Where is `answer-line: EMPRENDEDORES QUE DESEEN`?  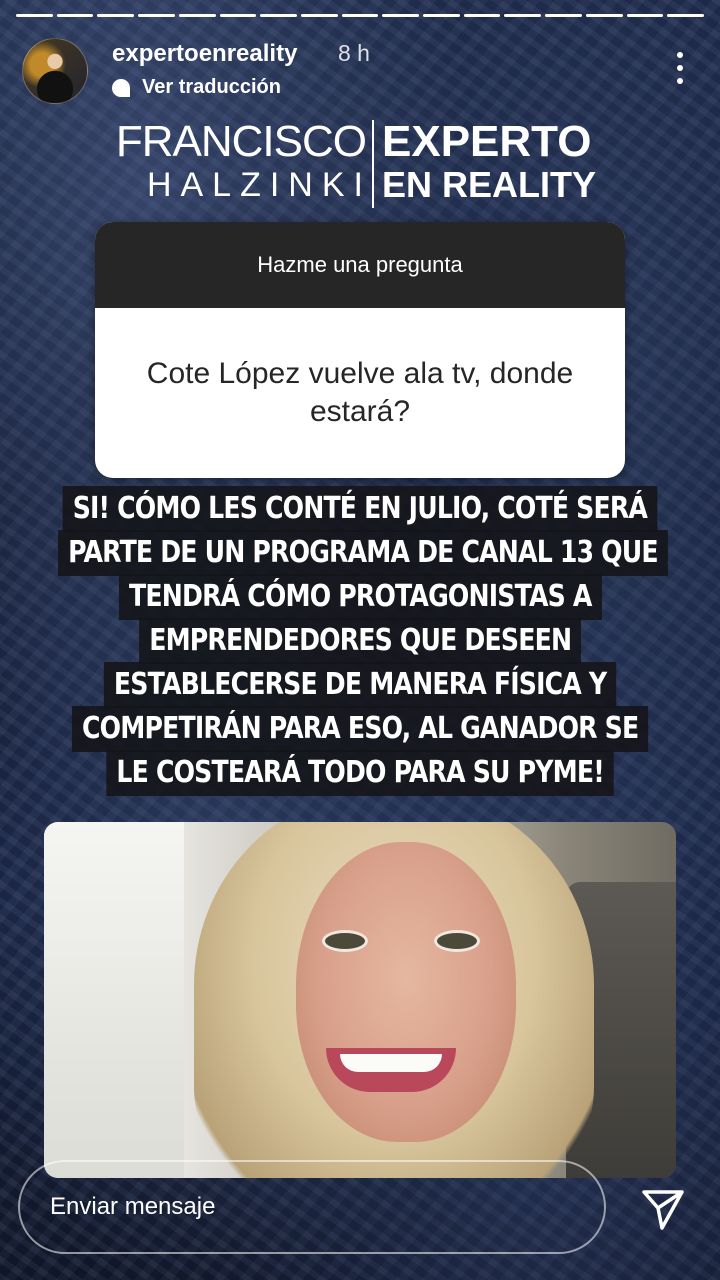
answer-line: EMPRENDEDORES QUE DESEEN is located at coordinates (360, 641).